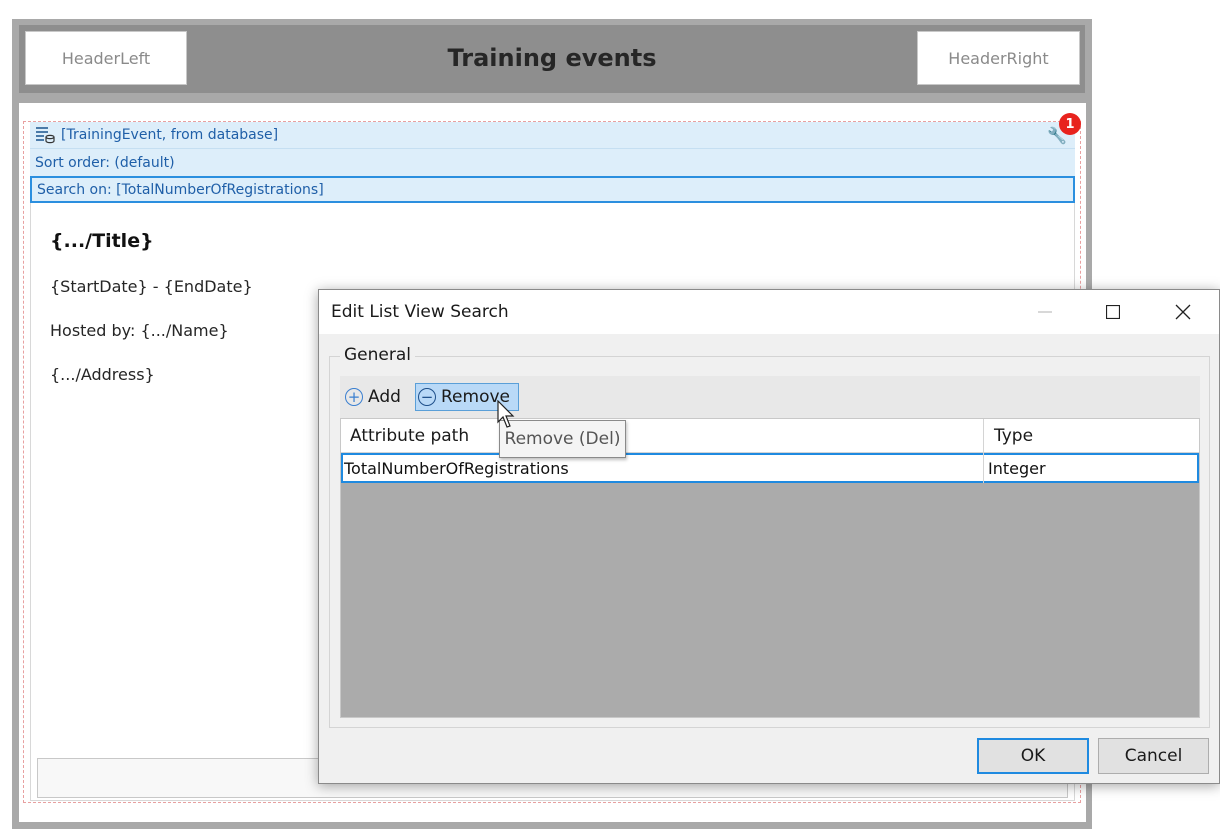  What do you see at coordinates (1013, 436) in the screenshot?
I see `column-header-type: Type` at bounding box center [1013, 436].